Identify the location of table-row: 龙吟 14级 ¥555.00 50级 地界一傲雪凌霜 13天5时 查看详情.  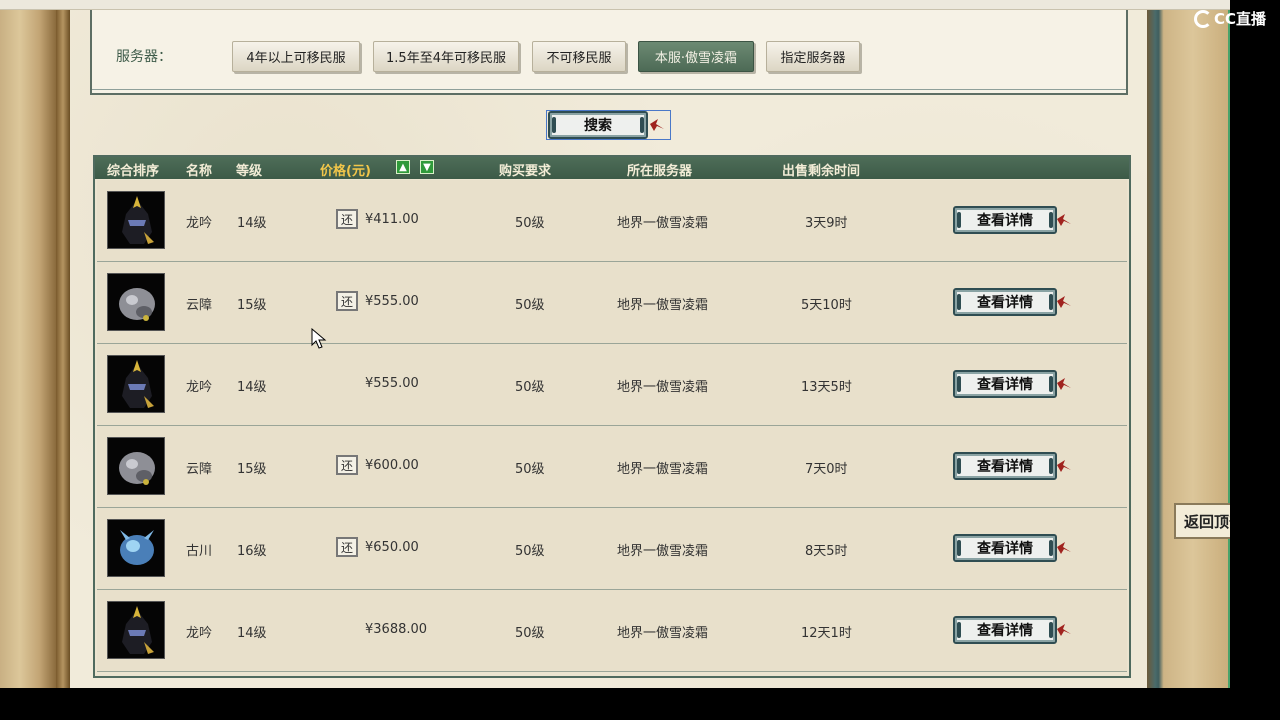
(612, 385).